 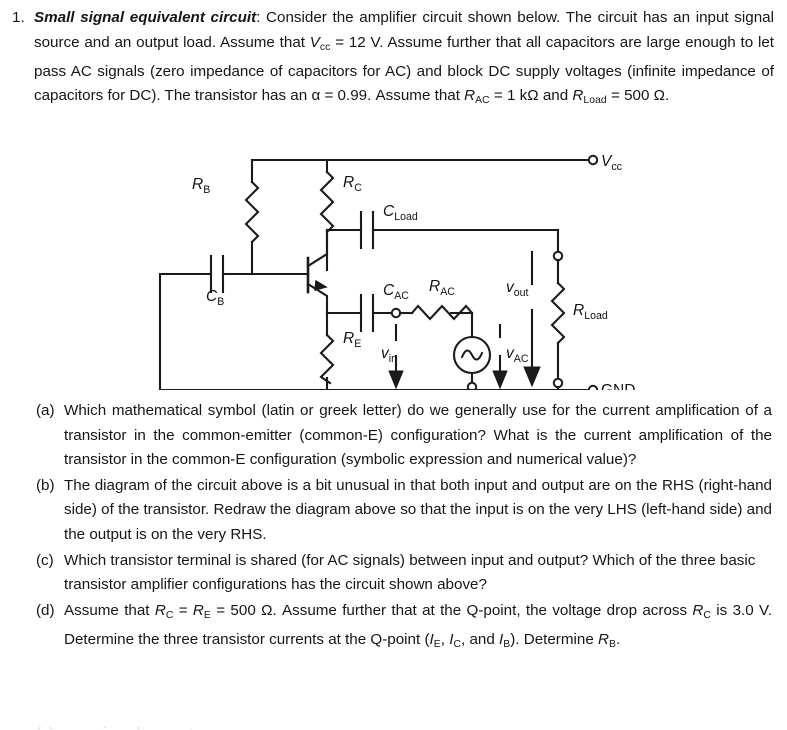 I want to click on label-rload-sub: Load, so click(x=596, y=316).